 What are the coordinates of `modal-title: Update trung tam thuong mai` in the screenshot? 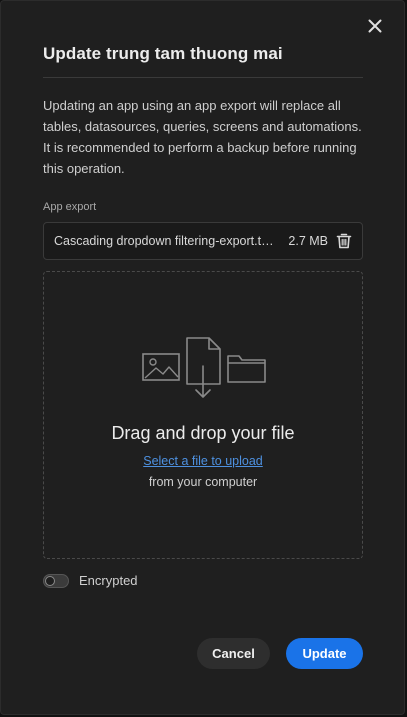 It's located at (163, 53).